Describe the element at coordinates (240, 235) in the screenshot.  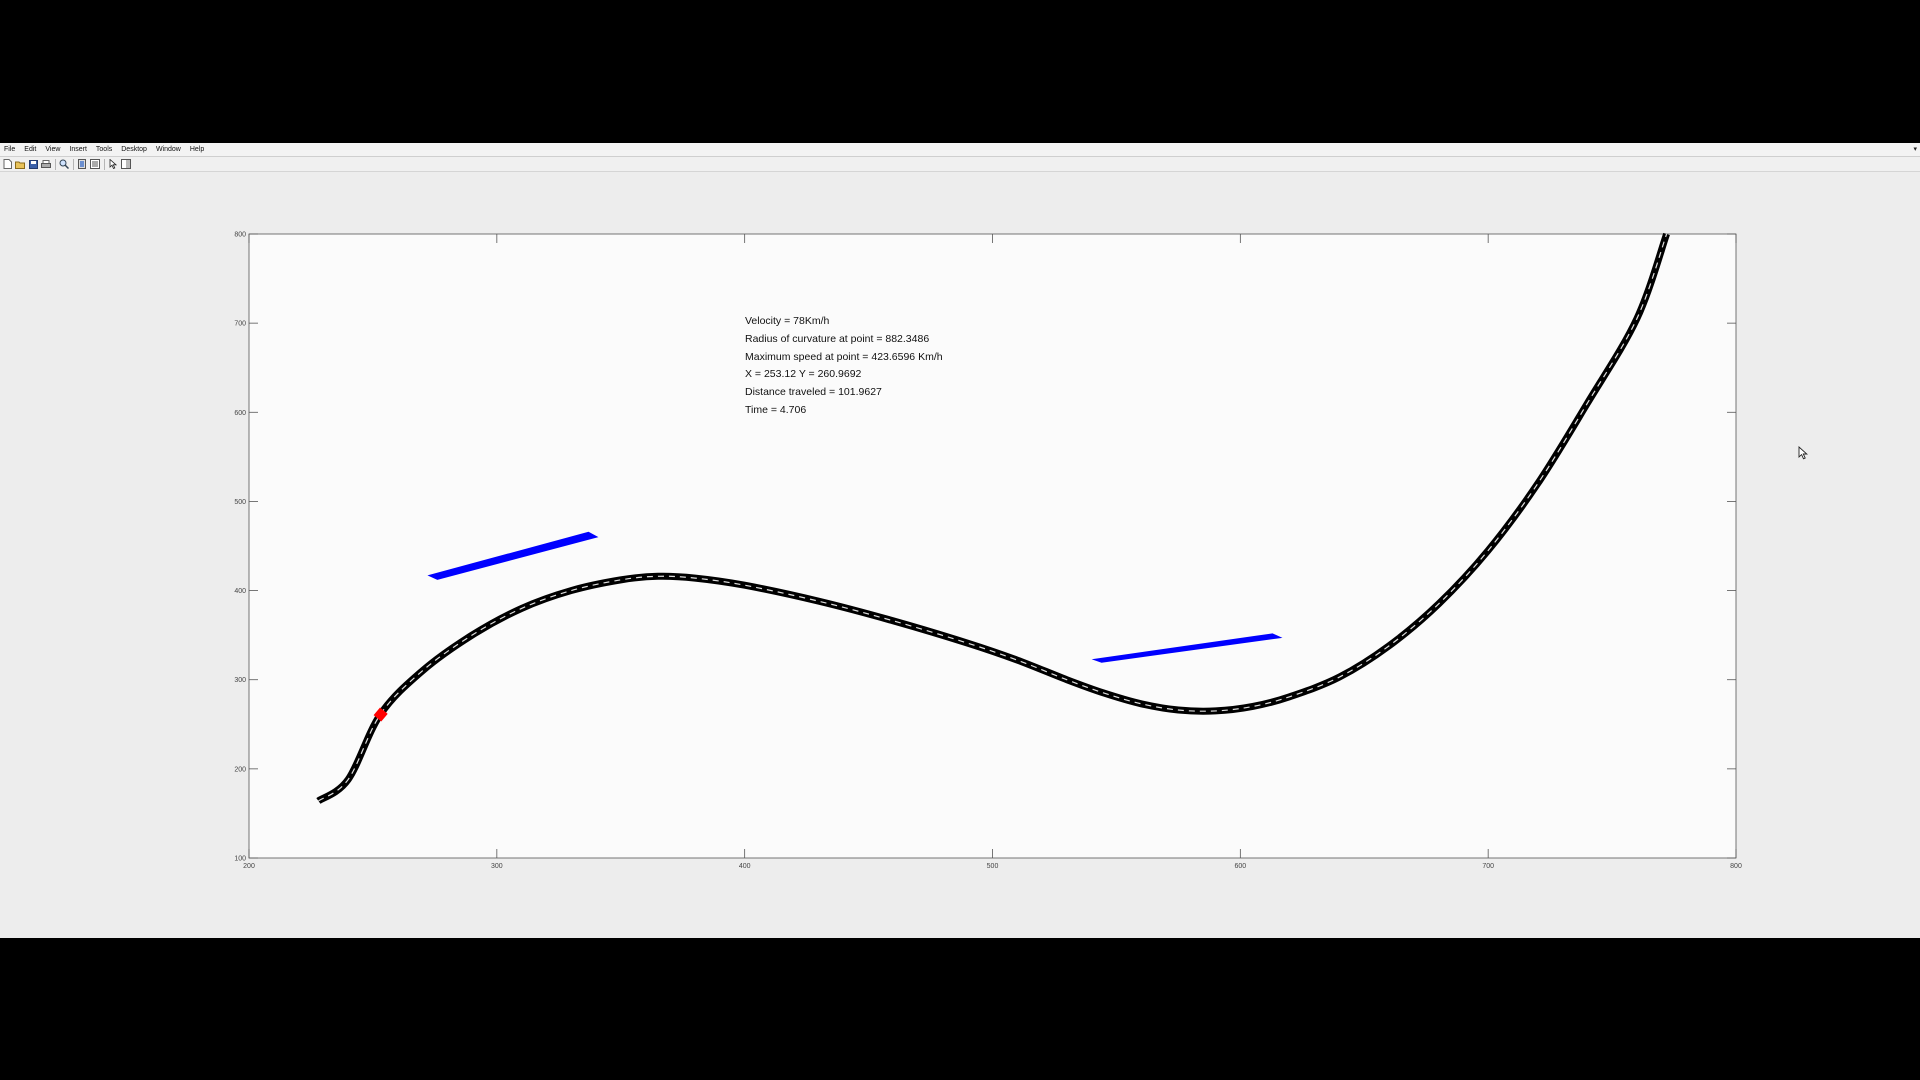
I see `y-tick-label: 800` at that location.